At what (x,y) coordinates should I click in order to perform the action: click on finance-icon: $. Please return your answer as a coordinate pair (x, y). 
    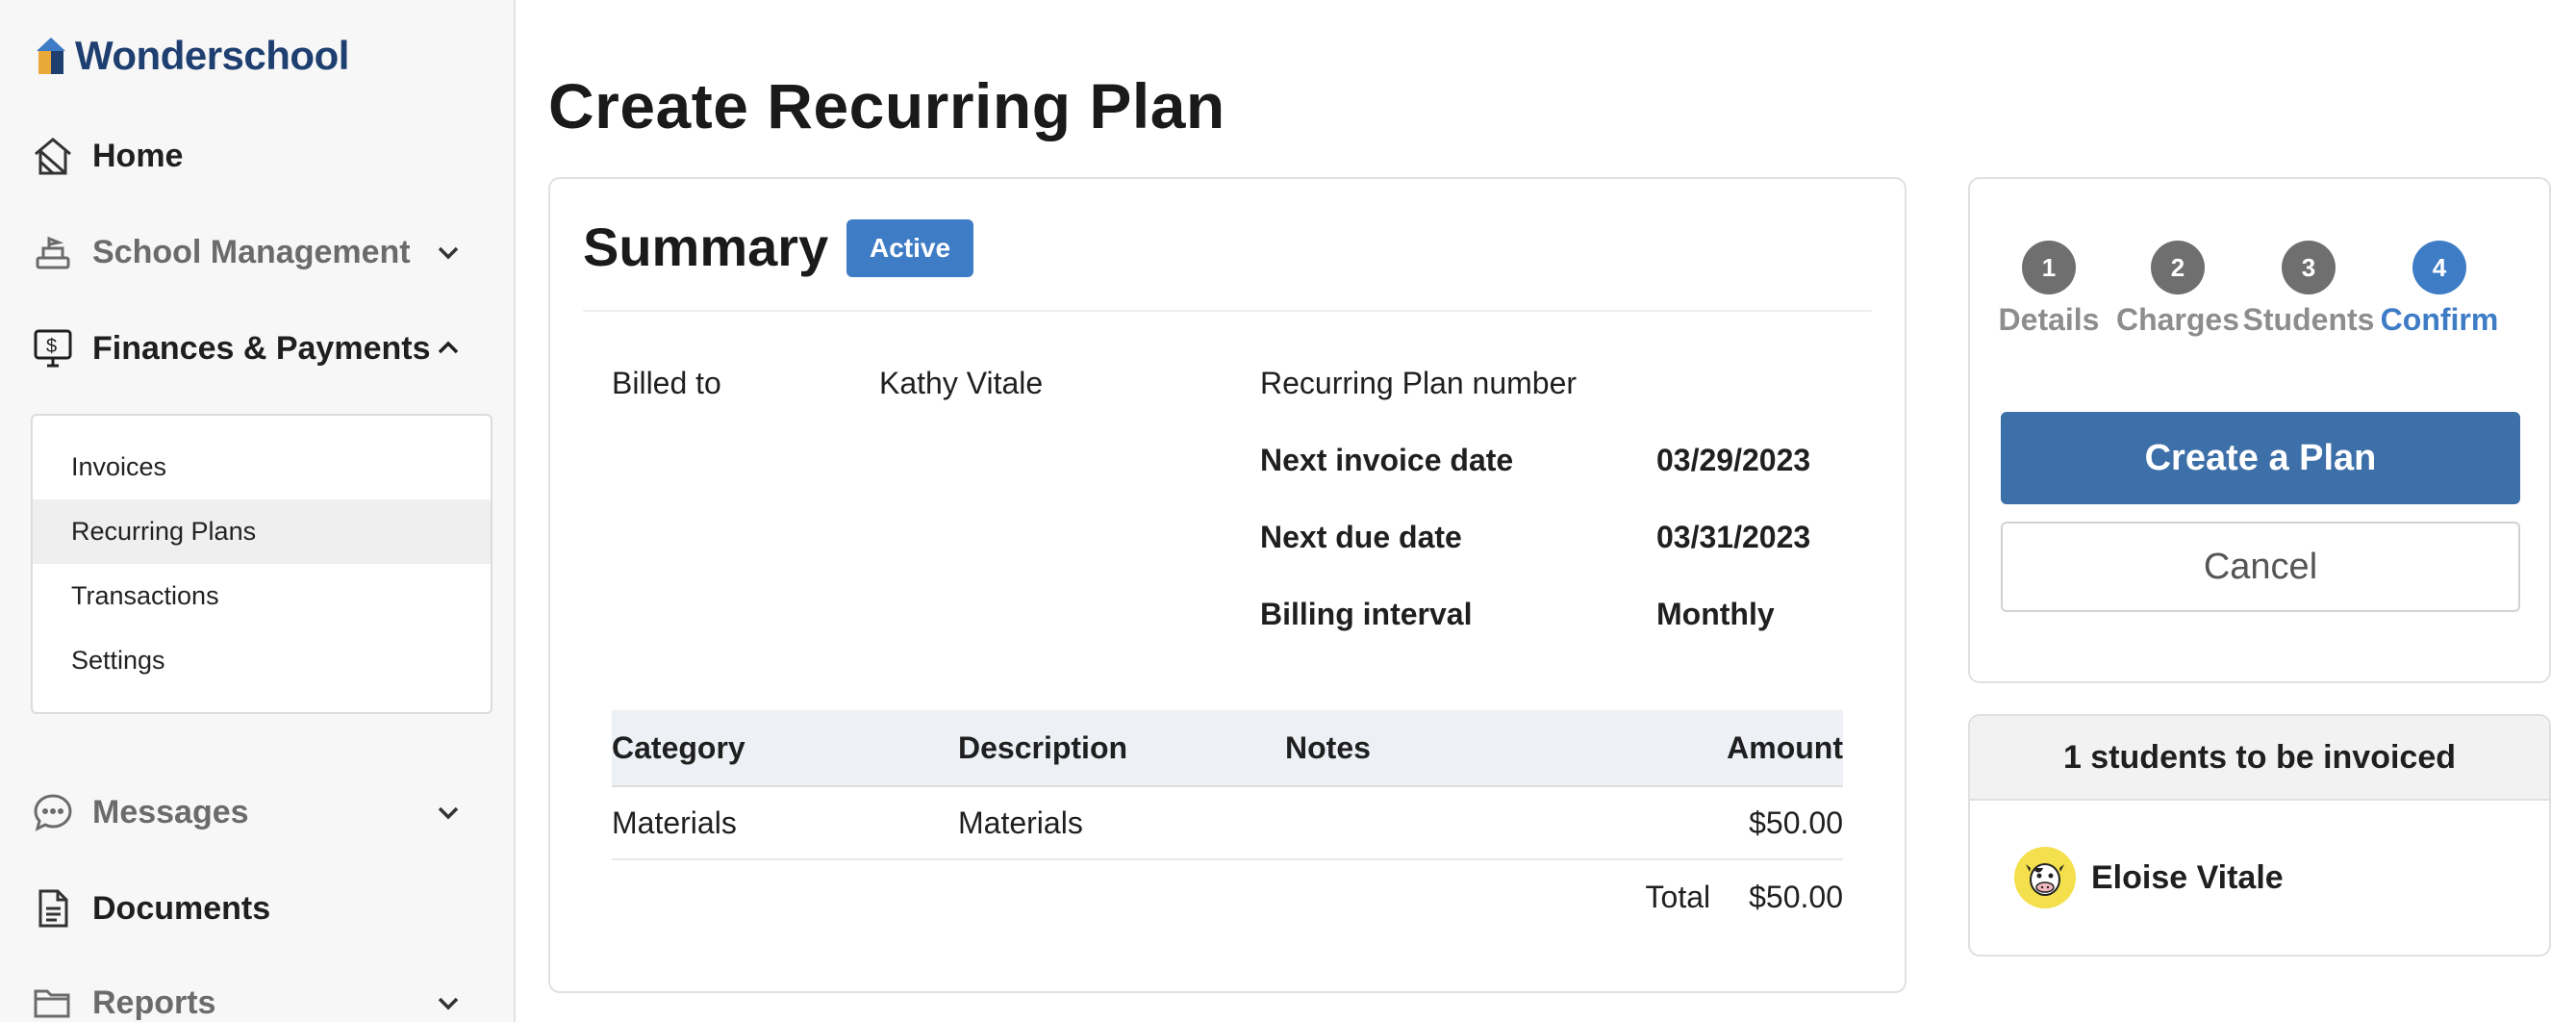
    Looking at the image, I should click on (53, 348).